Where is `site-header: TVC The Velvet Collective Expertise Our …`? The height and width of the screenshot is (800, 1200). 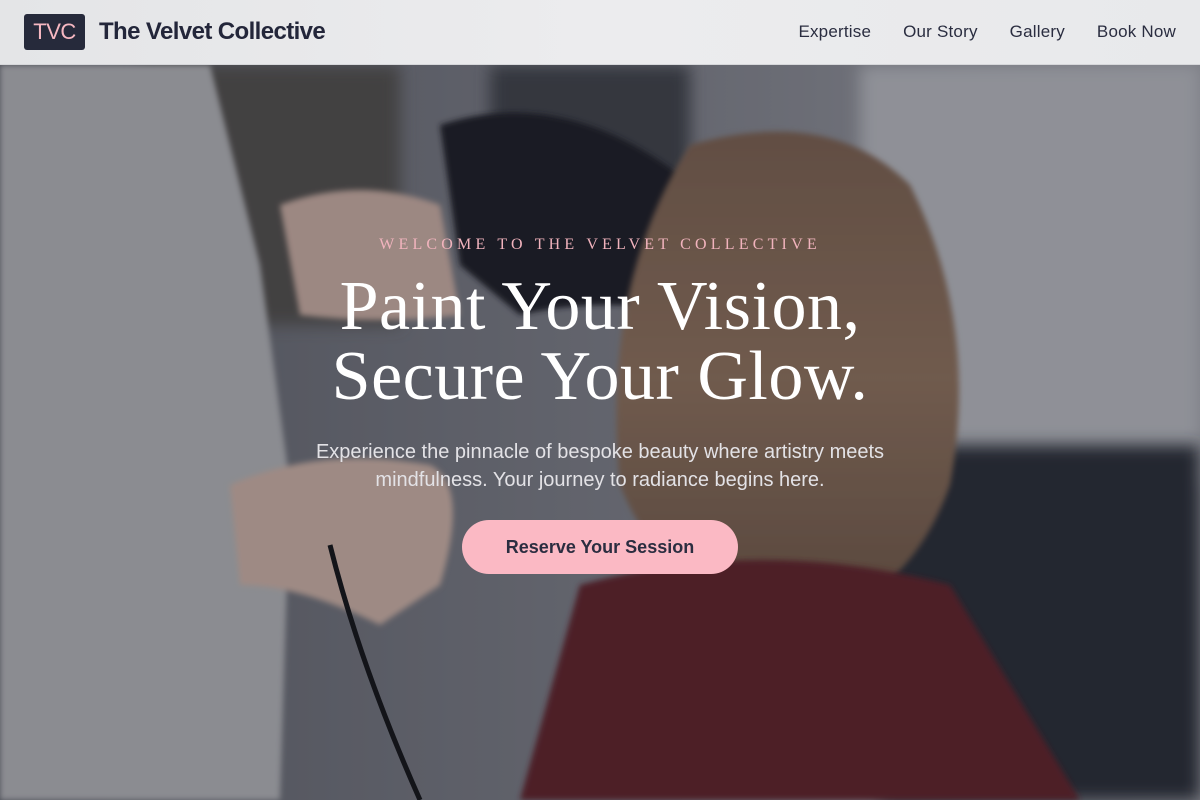
site-header: TVC The Velvet Collective Expertise Our … is located at coordinates (600, 32).